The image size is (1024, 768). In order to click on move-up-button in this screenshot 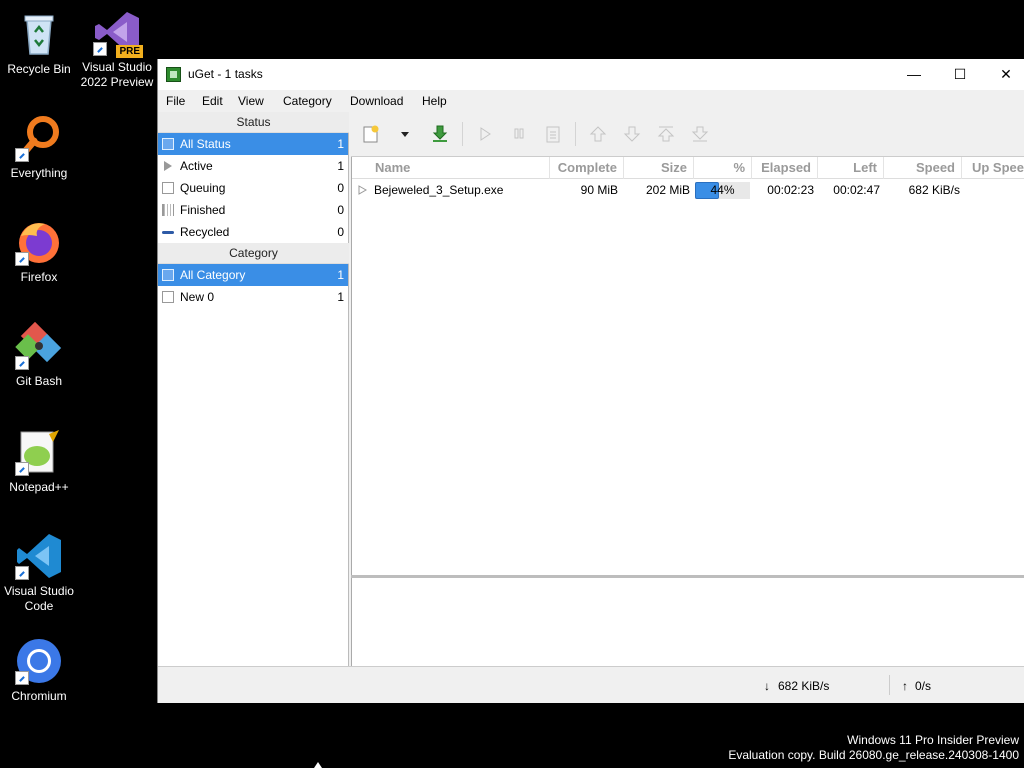, I will do `click(598, 134)`.